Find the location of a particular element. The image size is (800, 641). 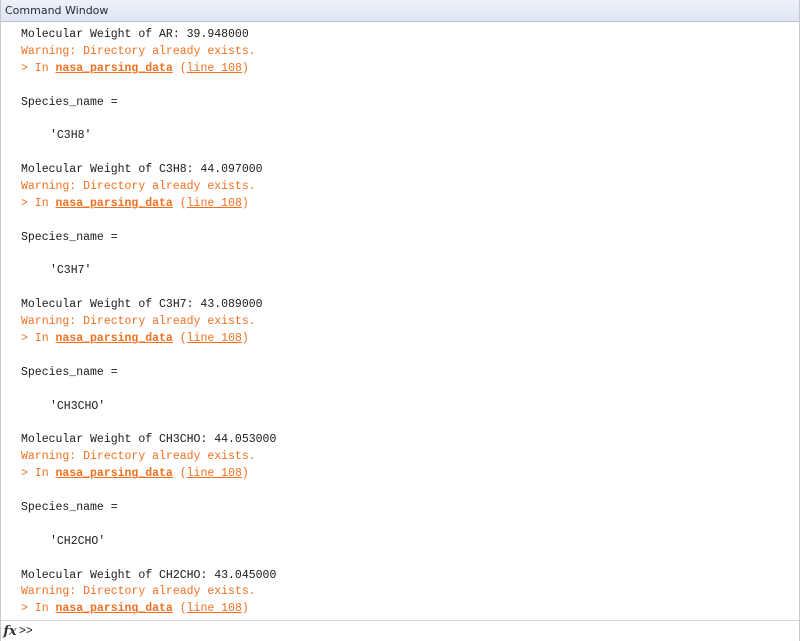

window-title: Command Window is located at coordinates (57, 10).